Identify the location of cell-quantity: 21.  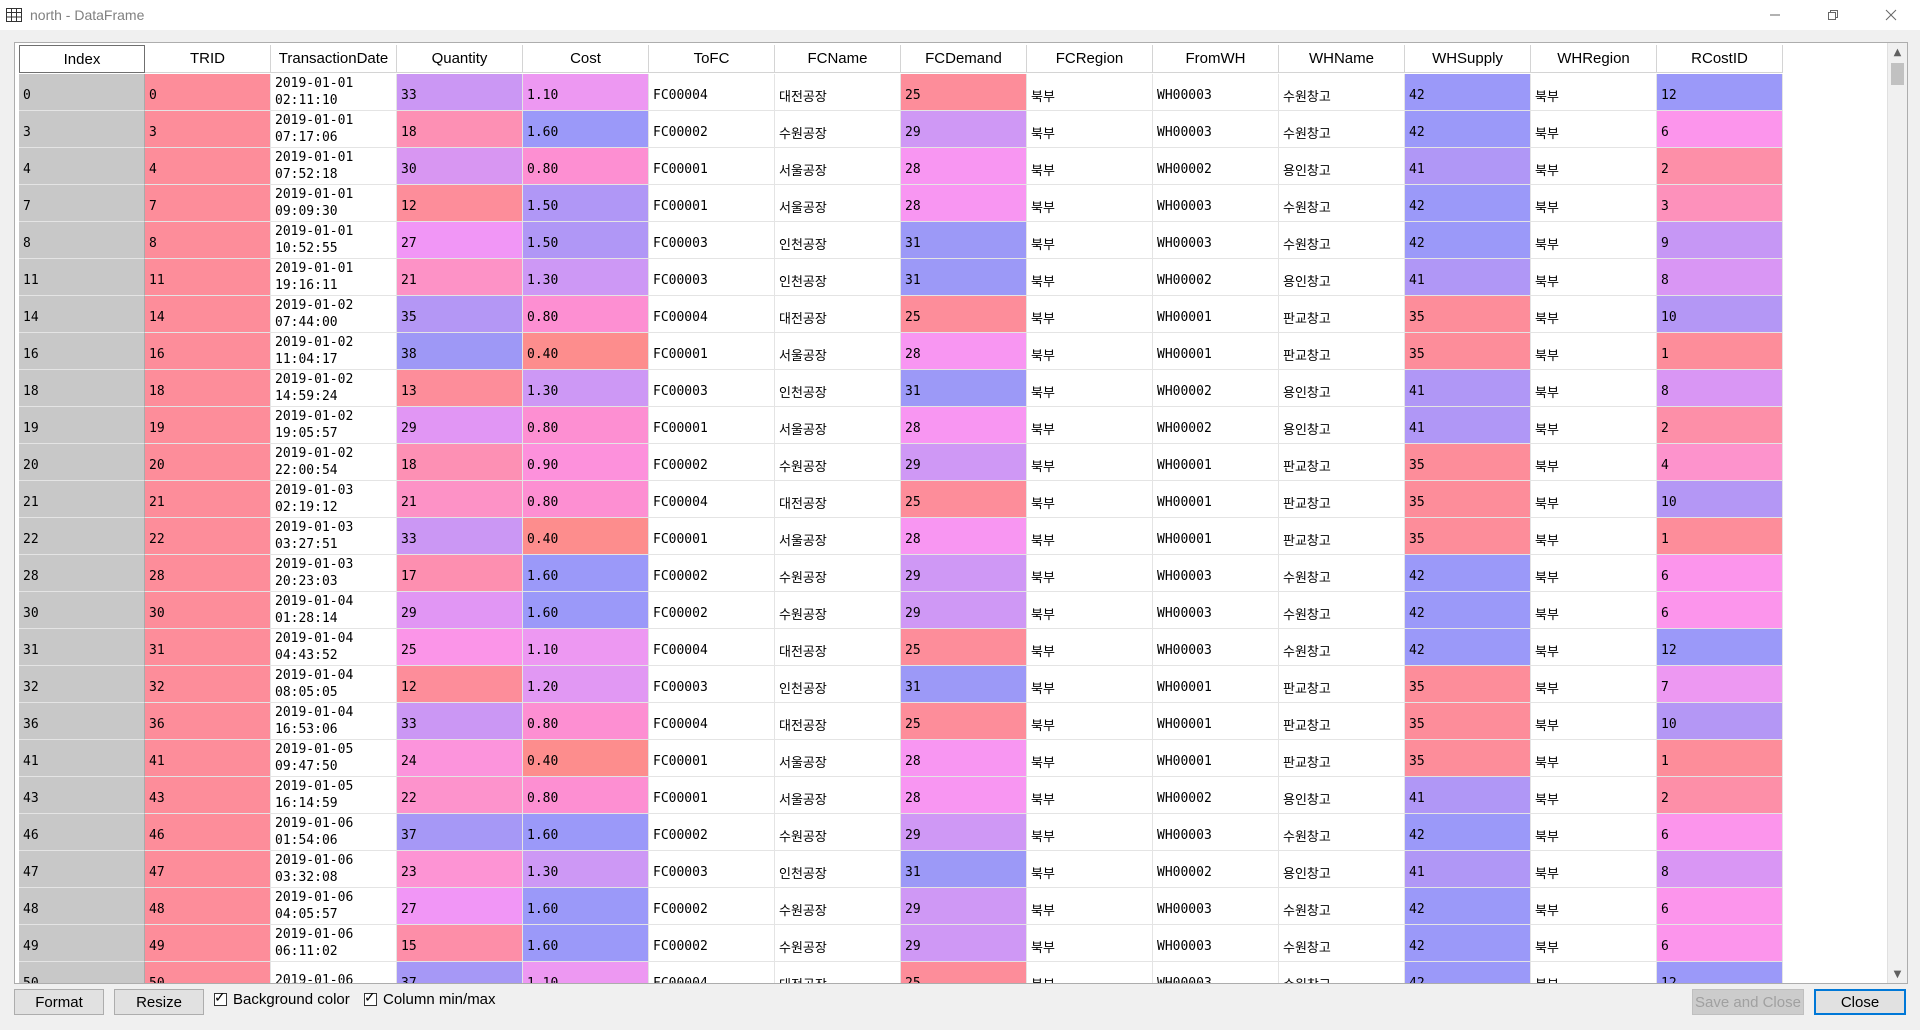
(460, 499).